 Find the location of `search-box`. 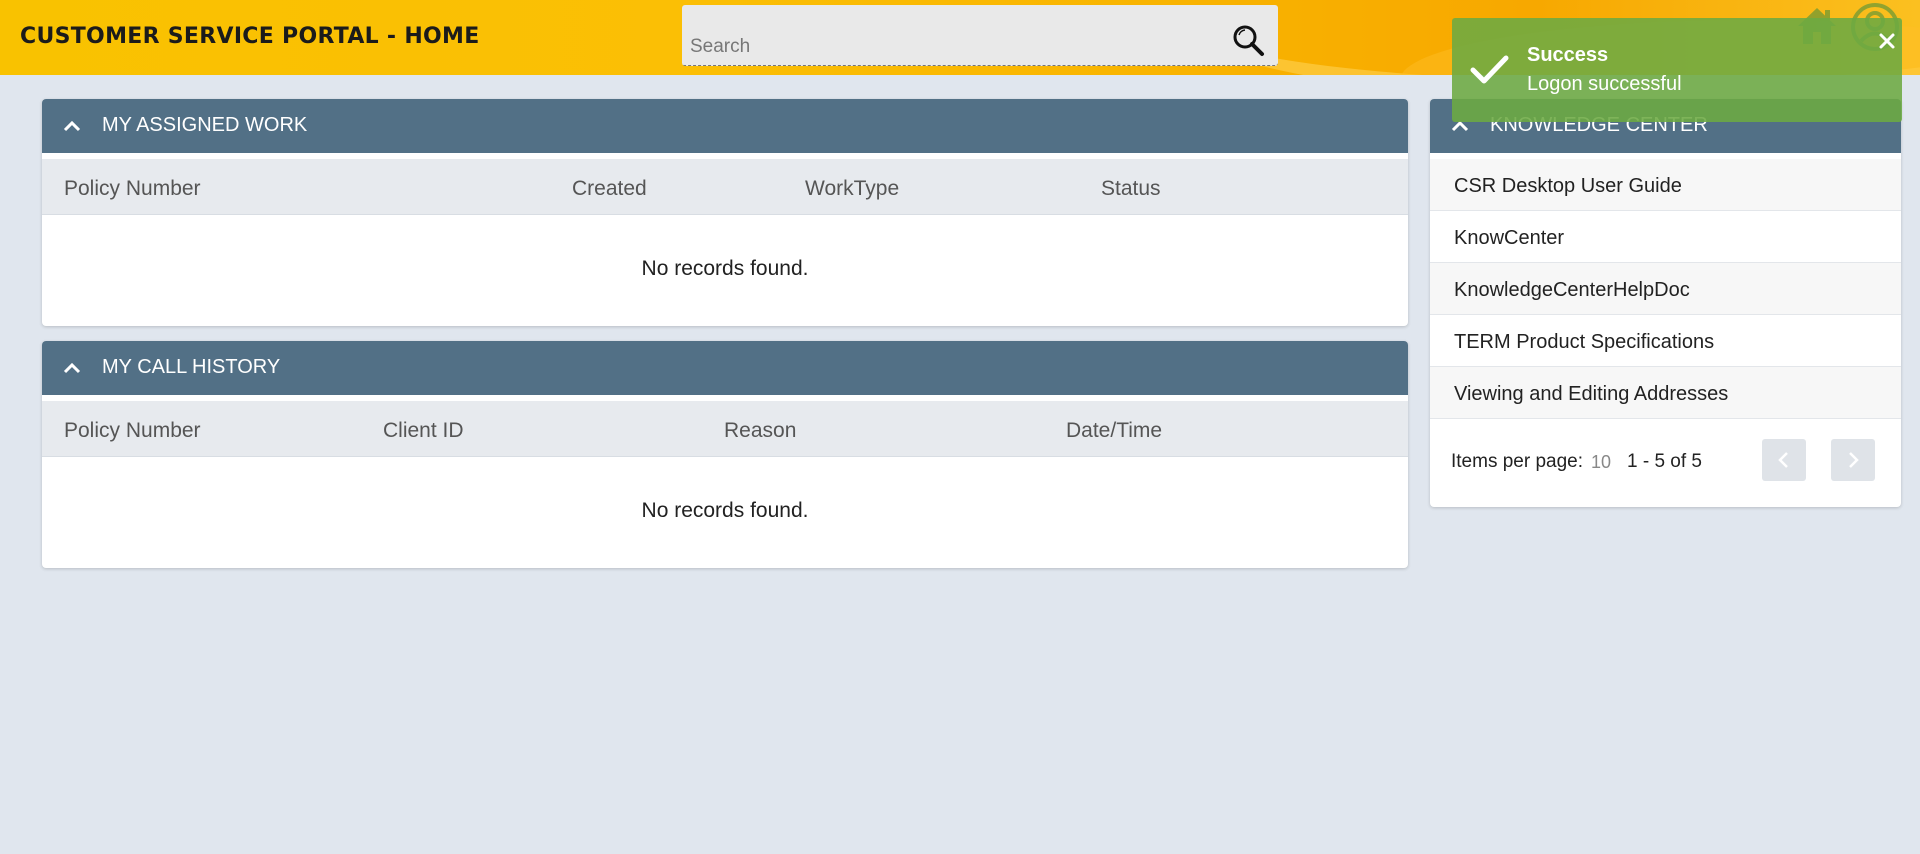

search-box is located at coordinates (980, 35).